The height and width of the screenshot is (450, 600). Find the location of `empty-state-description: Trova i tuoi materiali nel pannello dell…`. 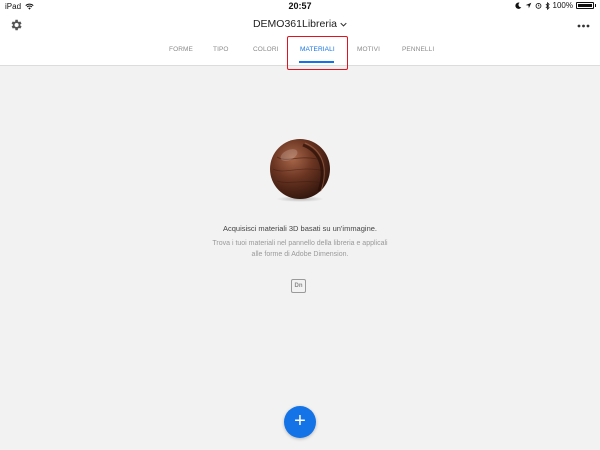

empty-state-description: Trova i tuoi materiali nel pannello dell… is located at coordinates (300, 249).